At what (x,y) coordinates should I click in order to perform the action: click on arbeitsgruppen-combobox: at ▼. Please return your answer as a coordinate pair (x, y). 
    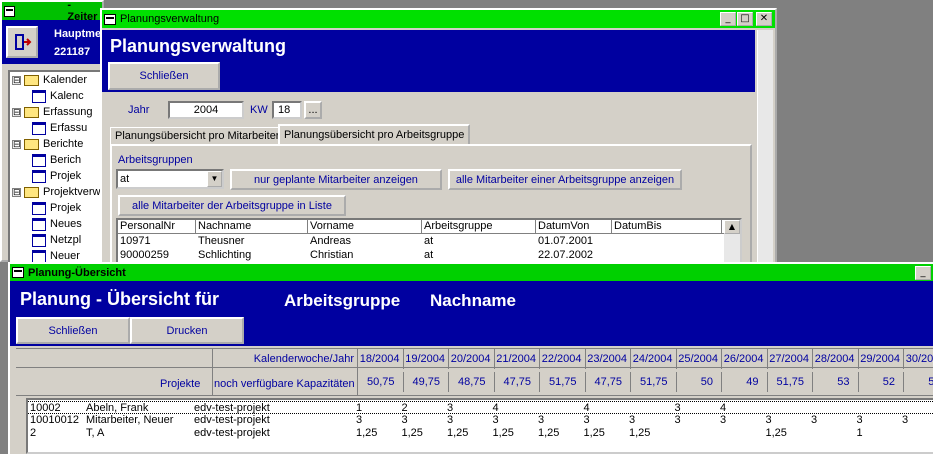
    Looking at the image, I should click on (170, 179).